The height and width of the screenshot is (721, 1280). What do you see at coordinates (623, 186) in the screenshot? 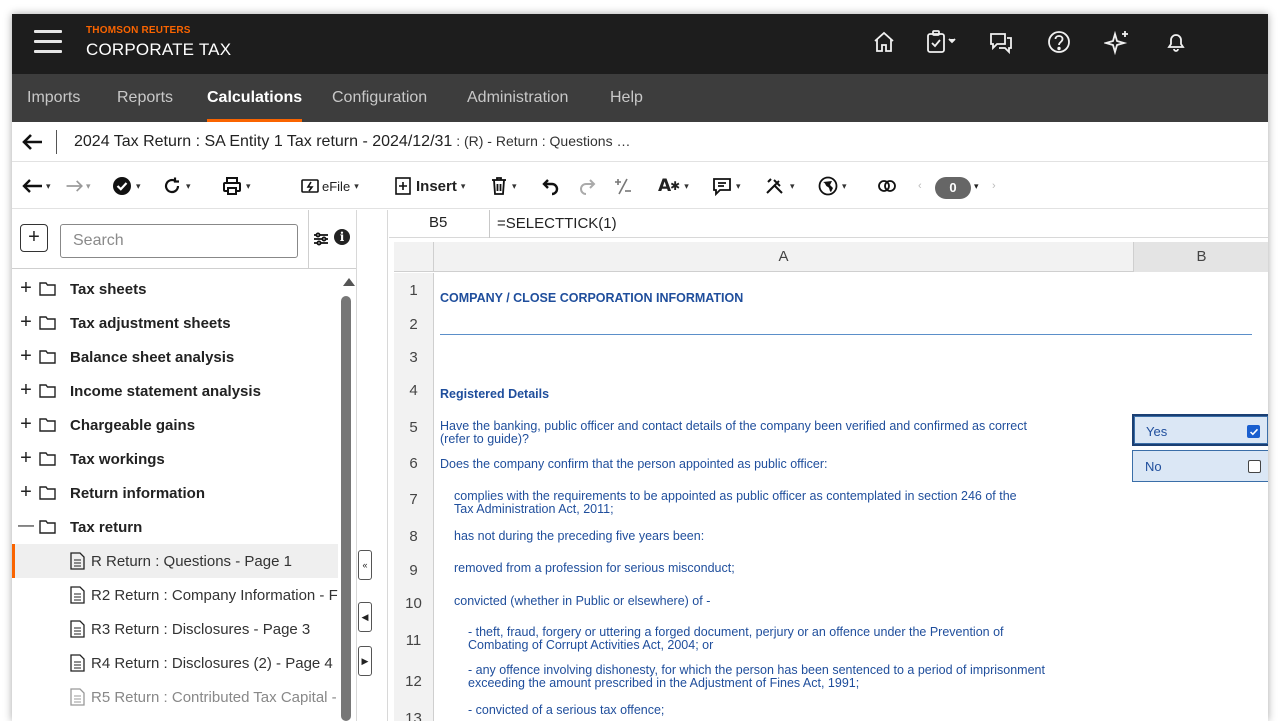
I see `percent-icon` at bounding box center [623, 186].